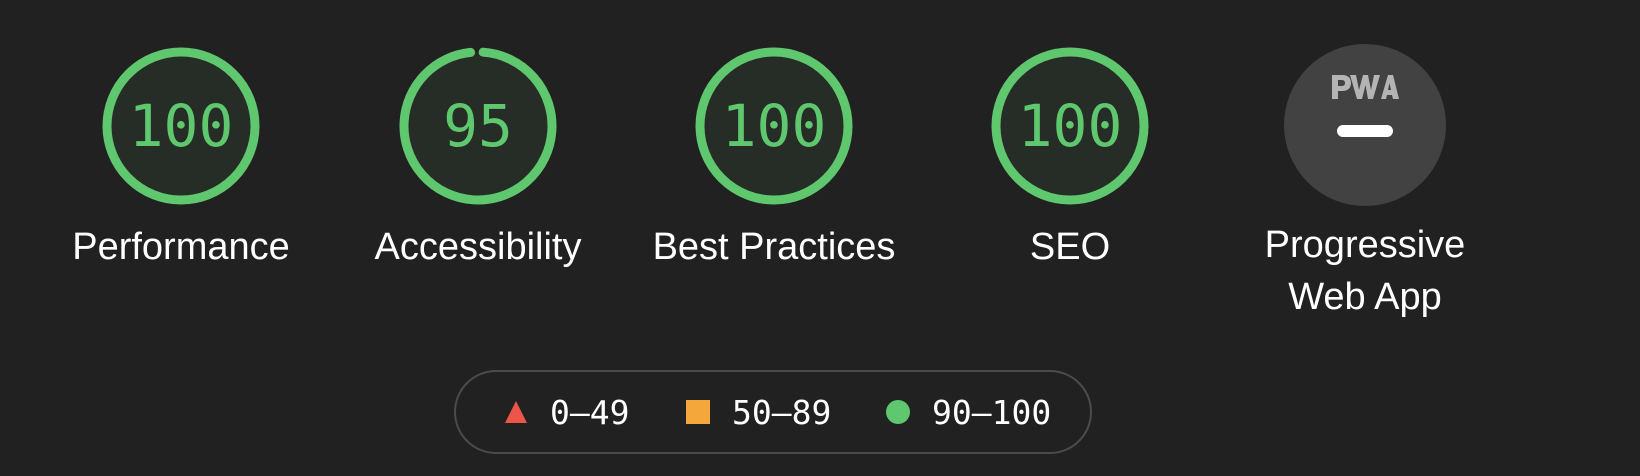  What do you see at coordinates (181, 247) in the screenshot?
I see `gauge-label: Performance` at bounding box center [181, 247].